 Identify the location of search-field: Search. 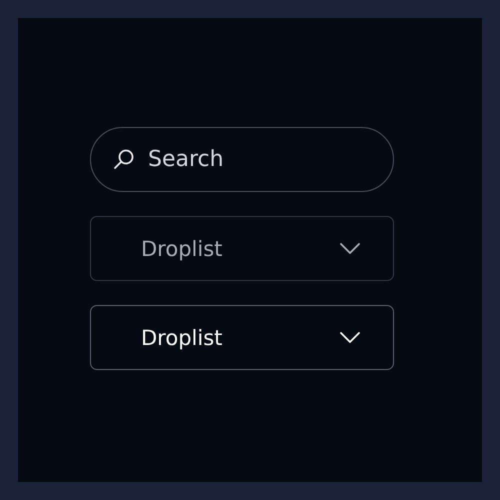
(242, 159).